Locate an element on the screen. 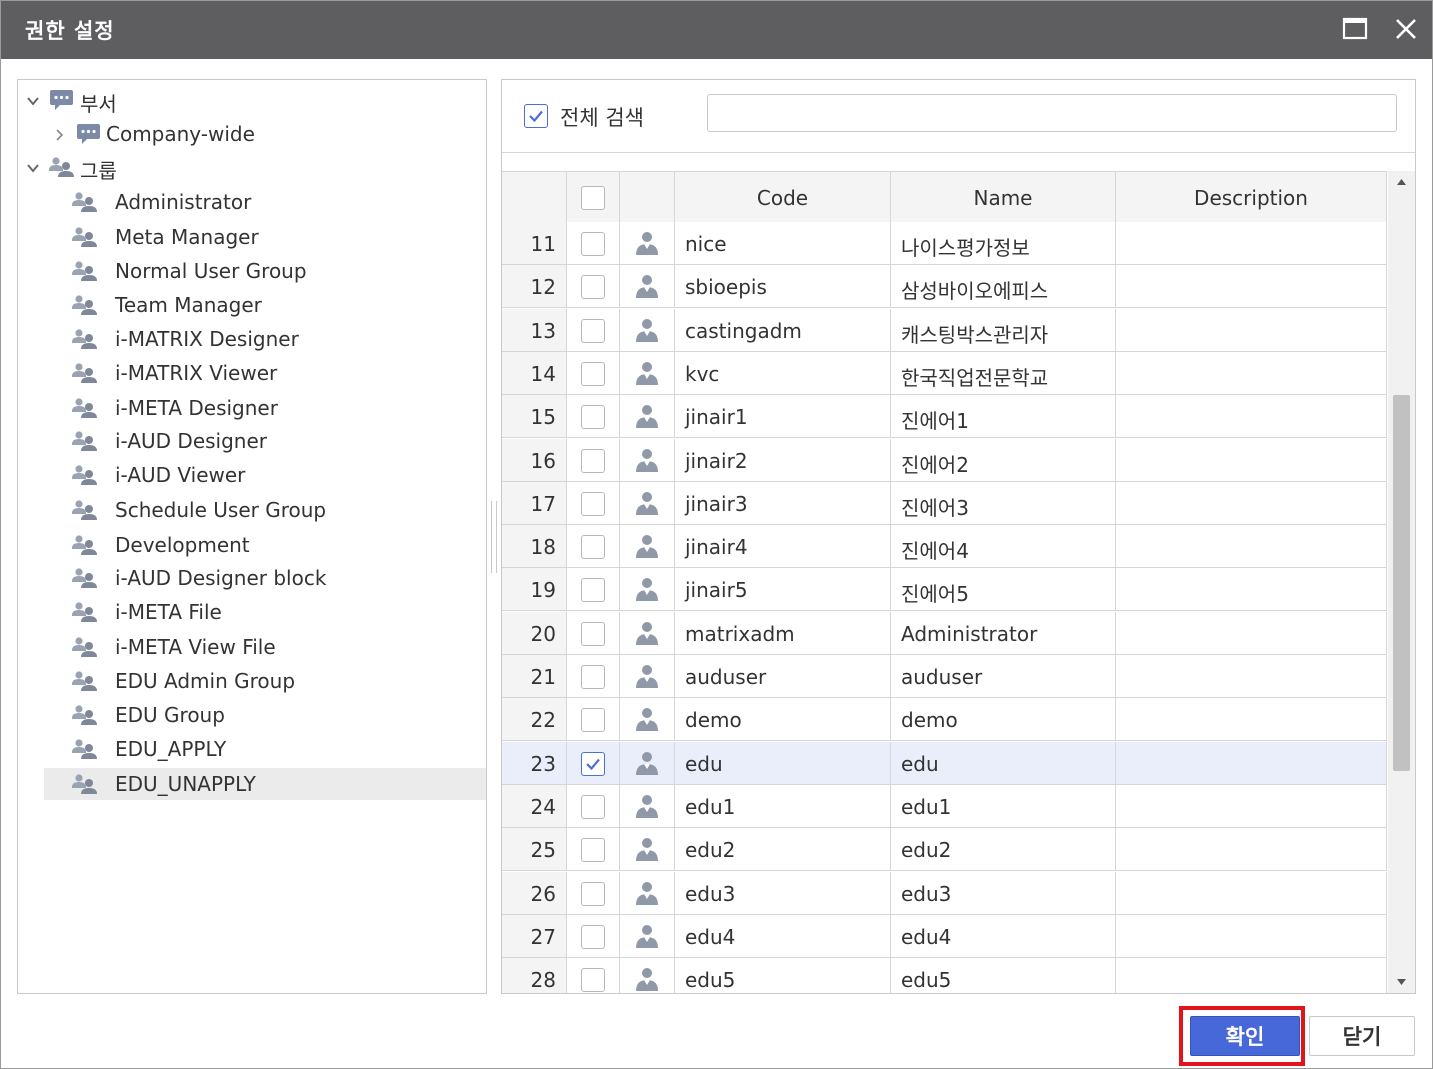  table-row: 12 sbioepis 삼성바이오에피스 is located at coordinates (944, 287).